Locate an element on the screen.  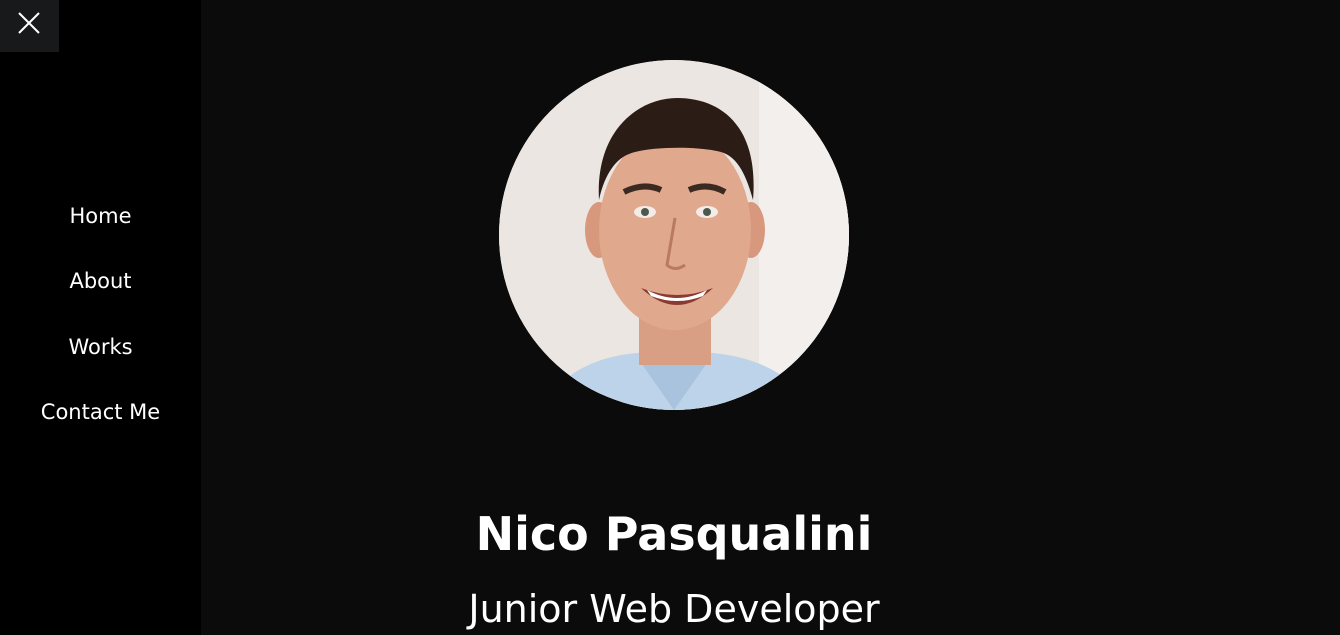
nav-item-home: Home is located at coordinates (100, 216).